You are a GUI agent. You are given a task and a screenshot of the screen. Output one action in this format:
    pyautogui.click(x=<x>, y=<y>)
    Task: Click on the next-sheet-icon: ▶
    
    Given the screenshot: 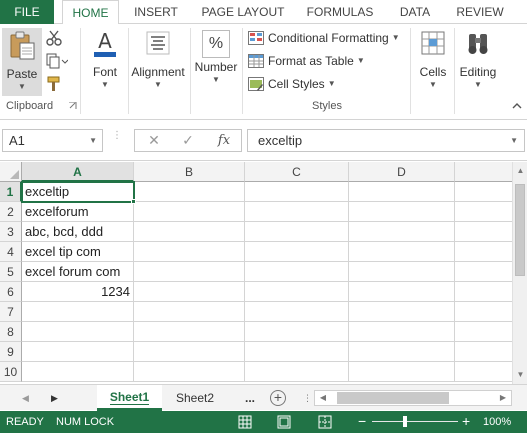 What is the action you would take?
    pyautogui.click(x=54, y=398)
    